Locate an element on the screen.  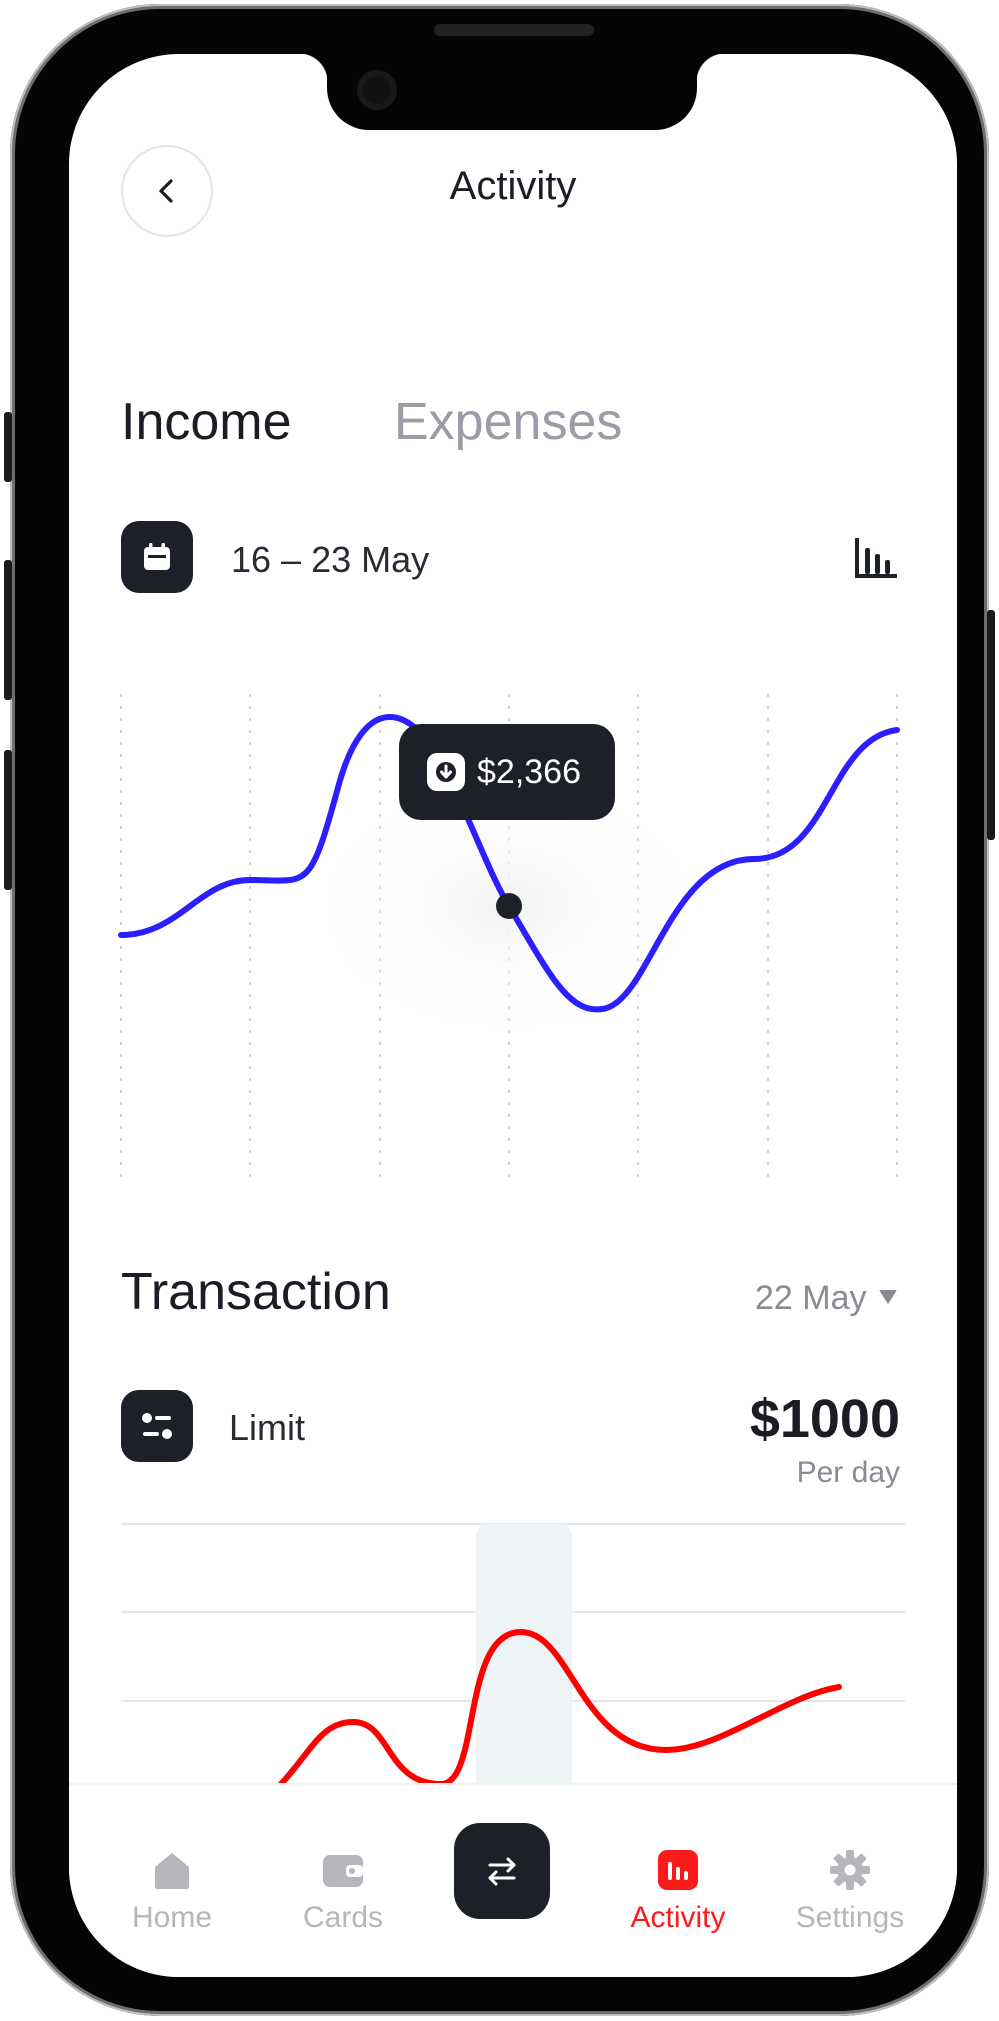
chevron-down-icon is located at coordinates (888, 1297).